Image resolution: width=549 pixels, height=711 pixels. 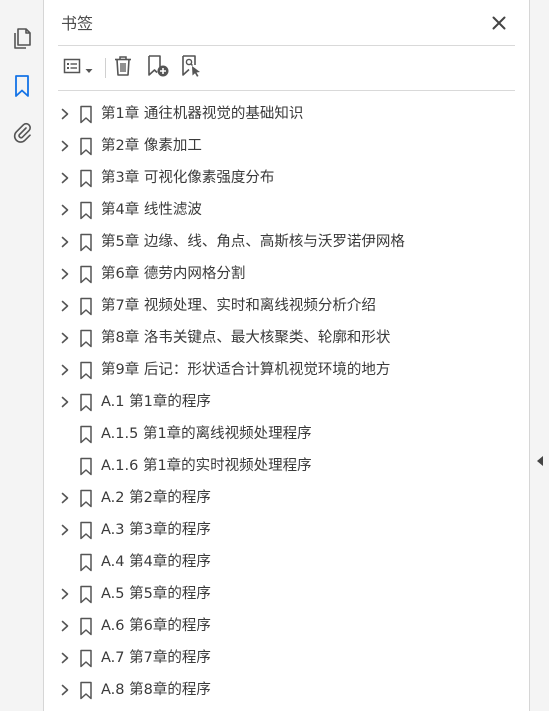 What do you see at coordinates (151, 210) in the screenshot?
I see `bookmark-label: 第4章 线性滤波` at bounding box center [151, 210].